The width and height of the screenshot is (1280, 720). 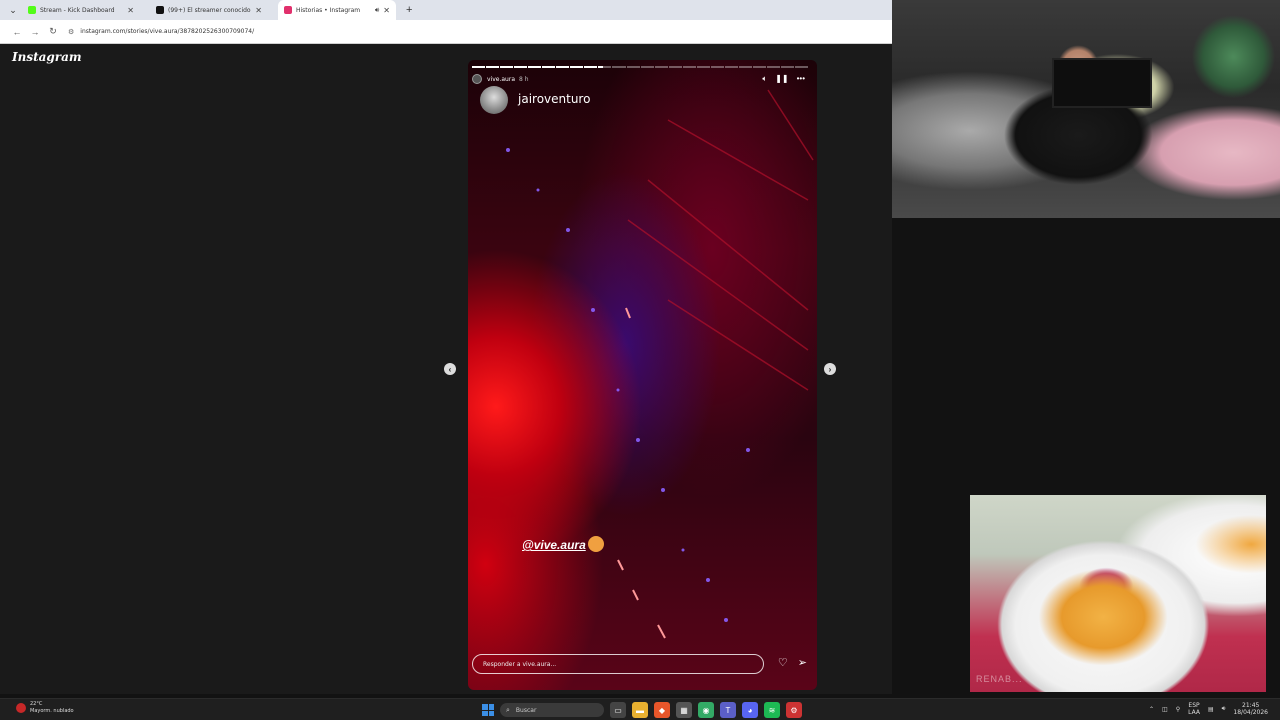 What do you see at coordinates (36, 704) in the screenshot?
I see `weather-temp: 22°C` at bounding box center [36, 704].